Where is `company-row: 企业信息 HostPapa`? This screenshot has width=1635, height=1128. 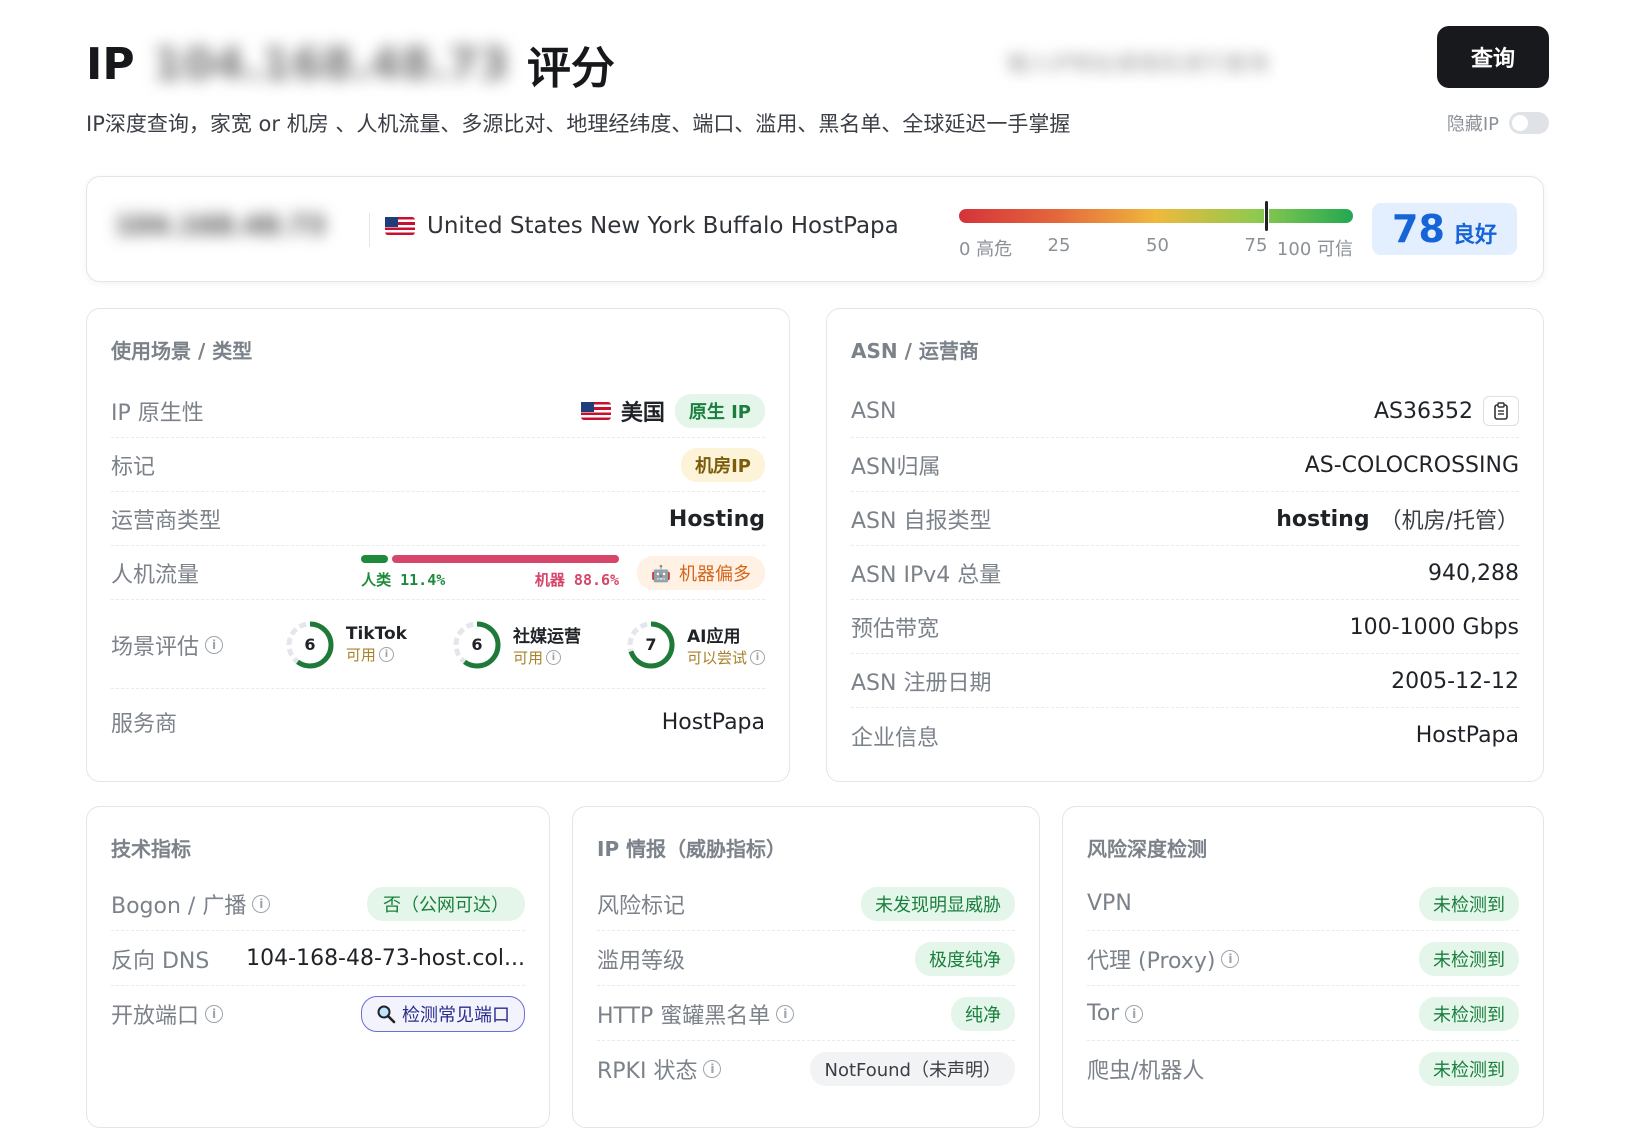 company-row: 企业信息 HostPapa is located at coordinates (1185, 735).